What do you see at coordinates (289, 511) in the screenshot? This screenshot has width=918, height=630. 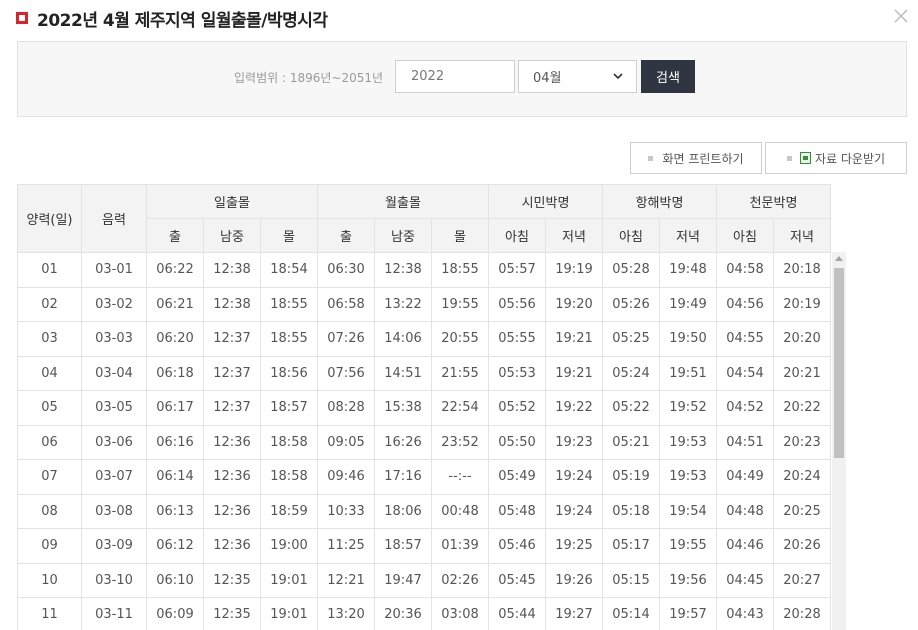 I see `table-cell: 18:59` at bounding box center [289, 511].